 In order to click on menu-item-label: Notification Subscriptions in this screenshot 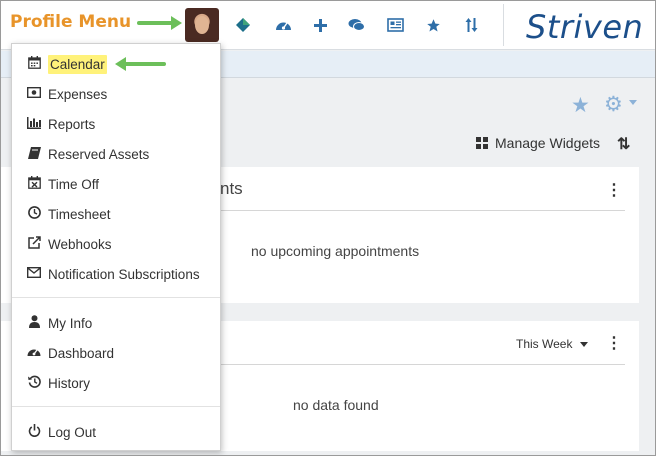, I will do `click(124, 274)`.